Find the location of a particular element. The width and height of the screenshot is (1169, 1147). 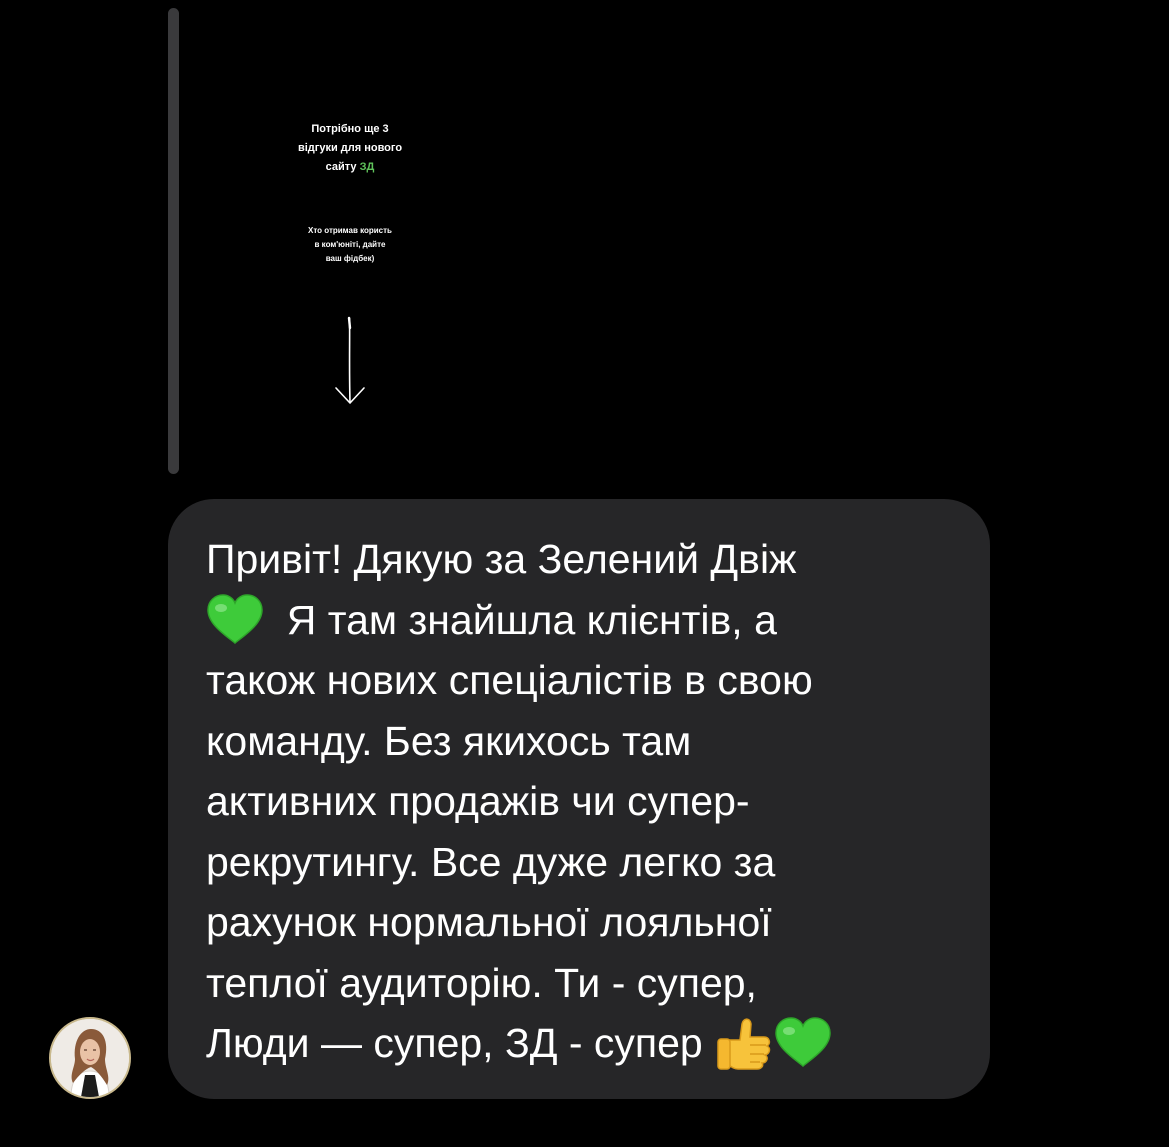

story-subtext-line: в ком'юніті, дайте is located at coordinates (350, 244).